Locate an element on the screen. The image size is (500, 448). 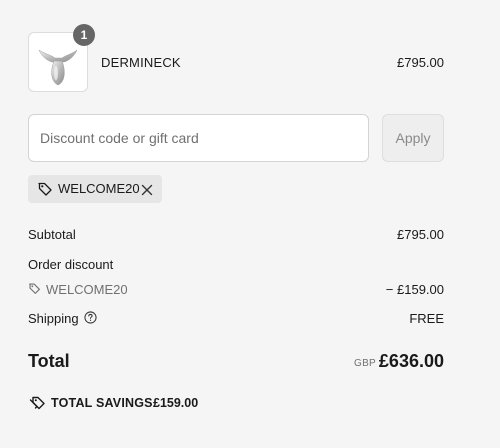
discount-code-text: WELCOME20 is located at coordinates (87, 289).